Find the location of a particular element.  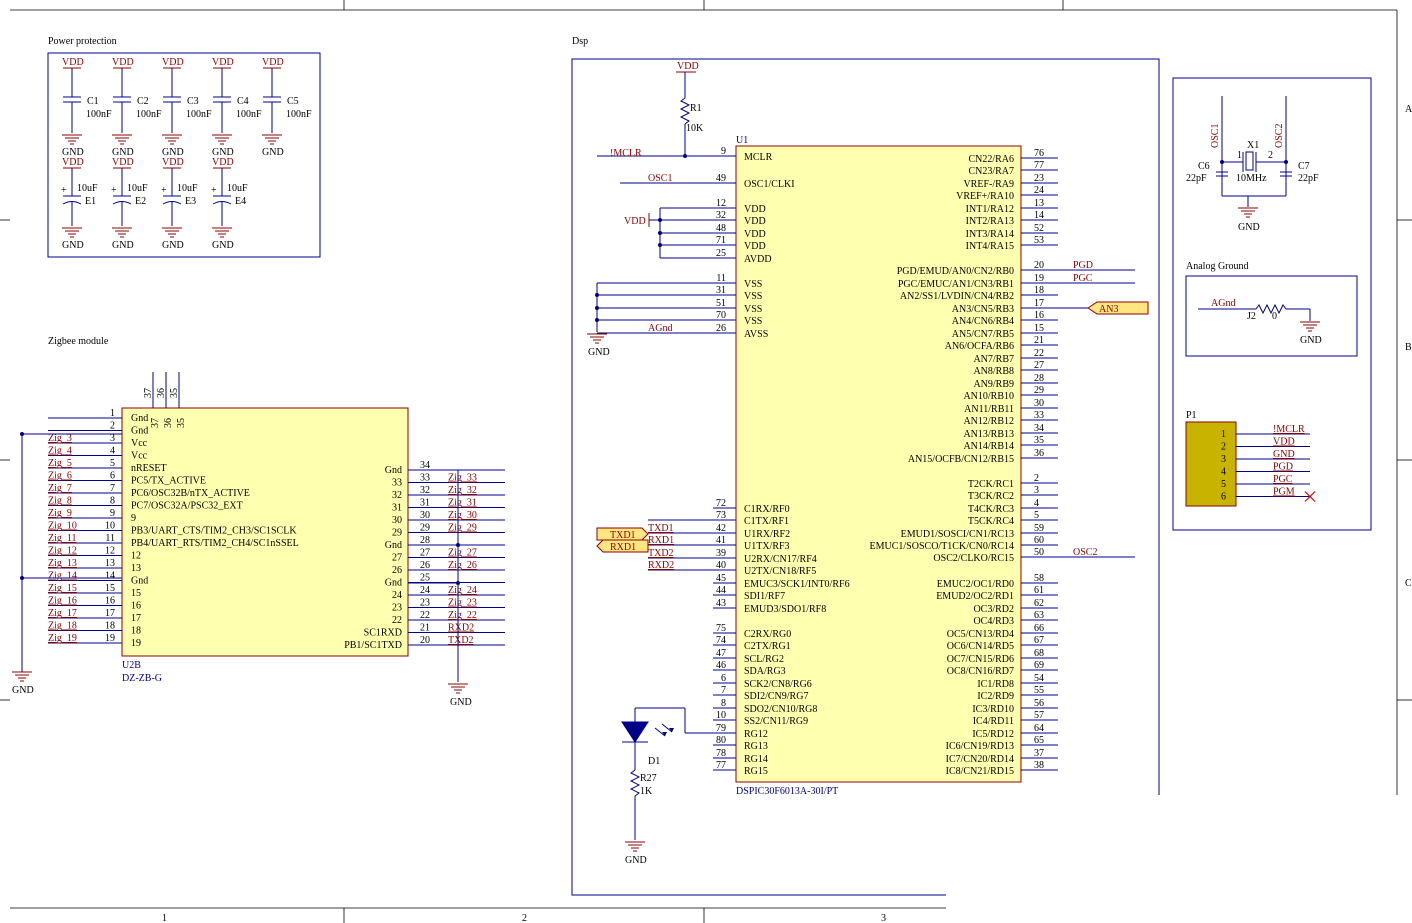

zigbee-pin-number: 3 is located at coordinates (112, 438).